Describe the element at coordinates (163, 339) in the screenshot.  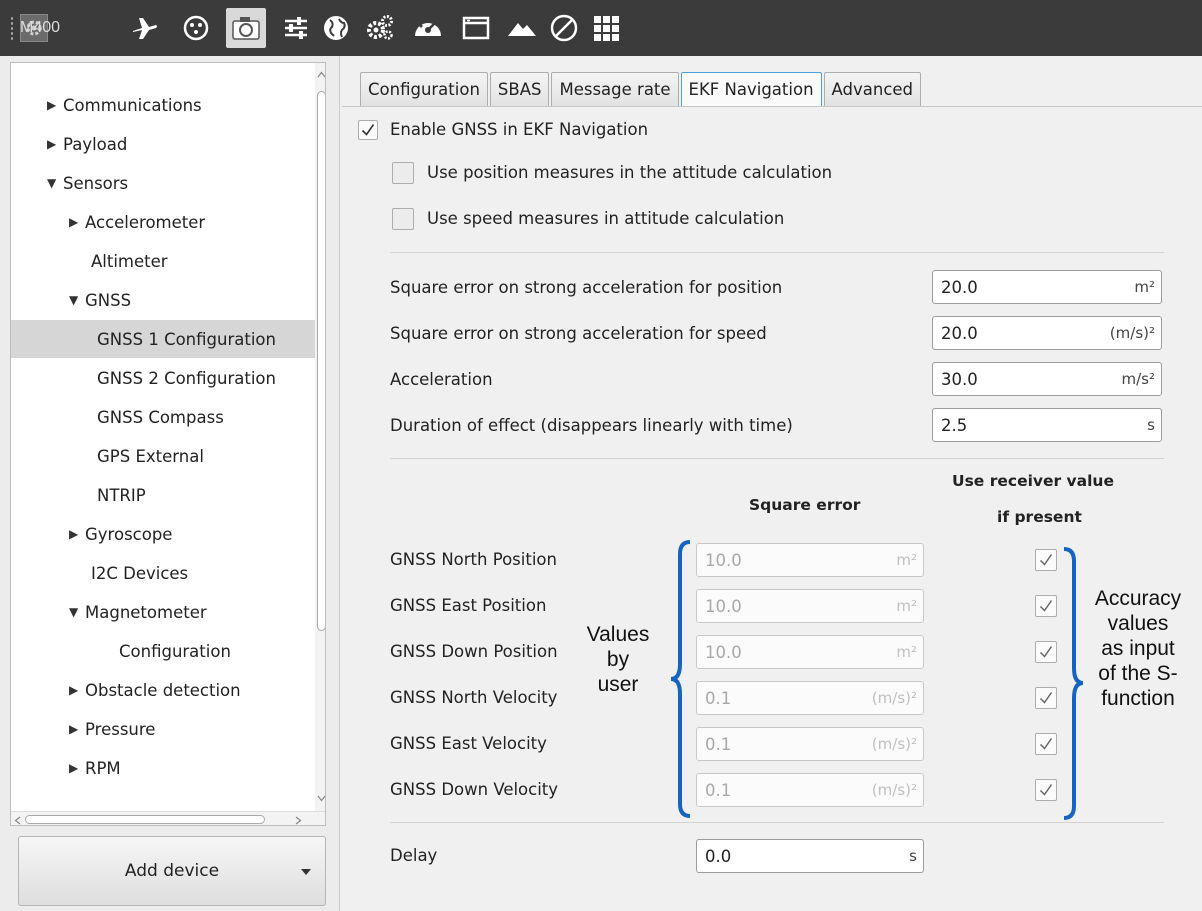
I see `tree-item-gnss-1-configuration: GNSS 1 Configuration` at that location.